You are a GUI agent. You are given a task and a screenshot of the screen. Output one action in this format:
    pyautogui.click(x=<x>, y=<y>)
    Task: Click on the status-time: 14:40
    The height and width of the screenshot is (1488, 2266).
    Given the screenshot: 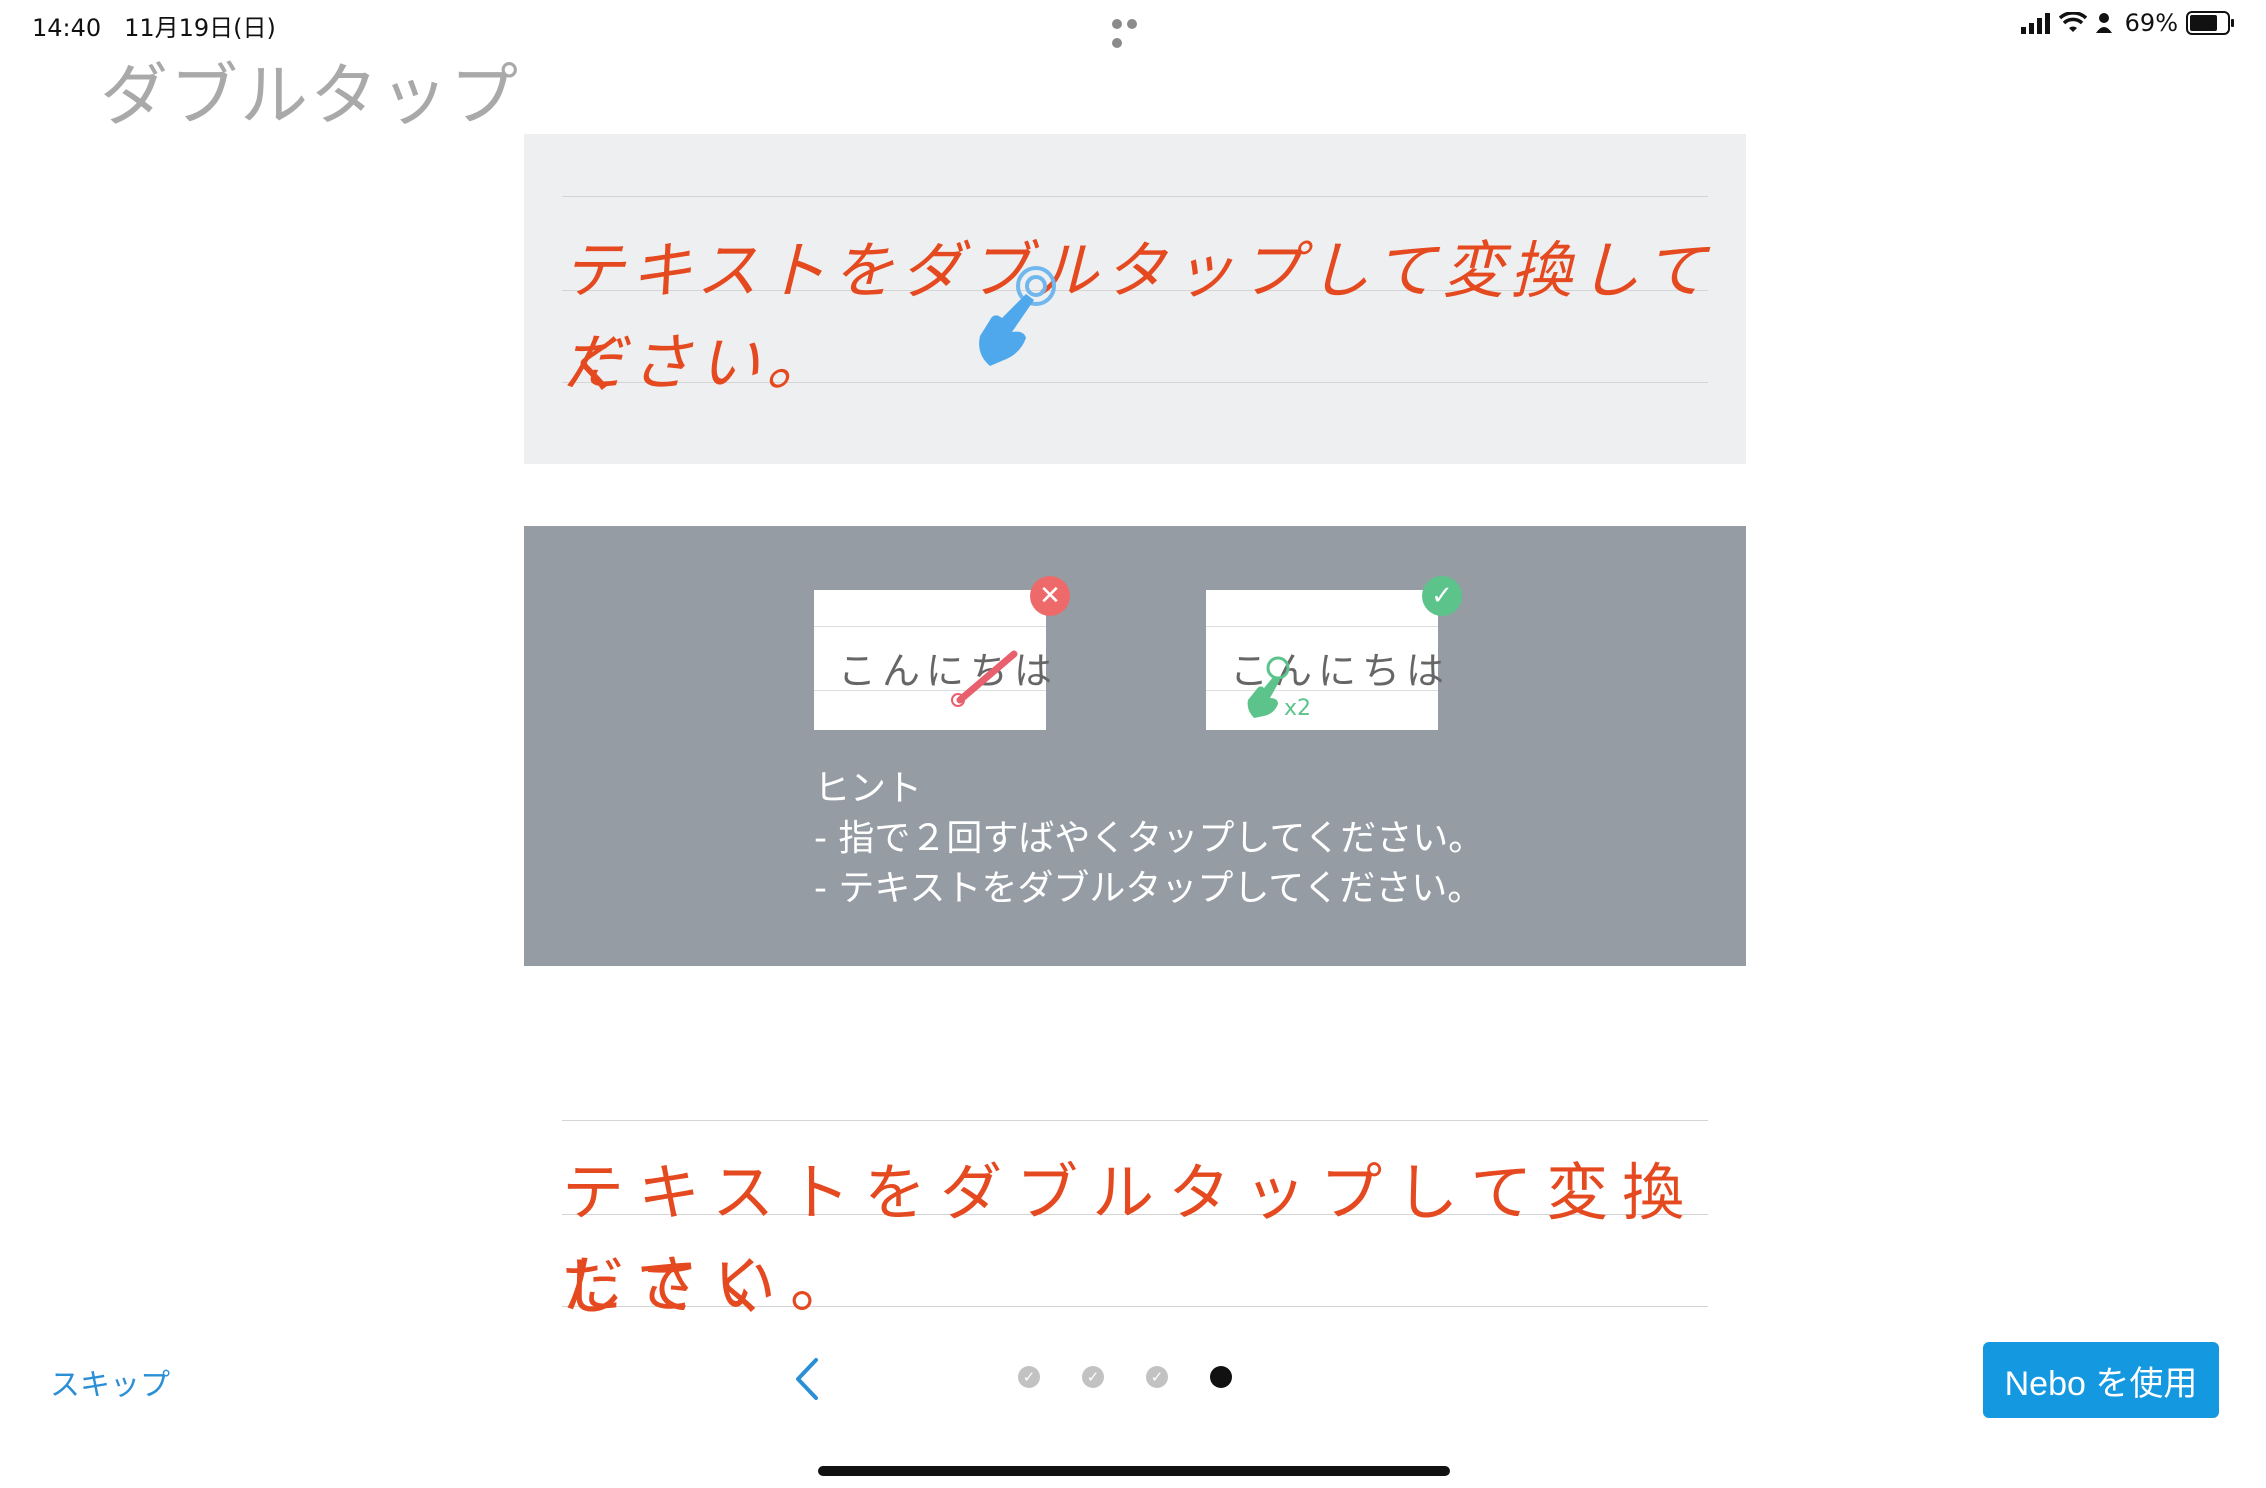 What is the action you would take?
    pyautogui.click(x=67, y=28)
    